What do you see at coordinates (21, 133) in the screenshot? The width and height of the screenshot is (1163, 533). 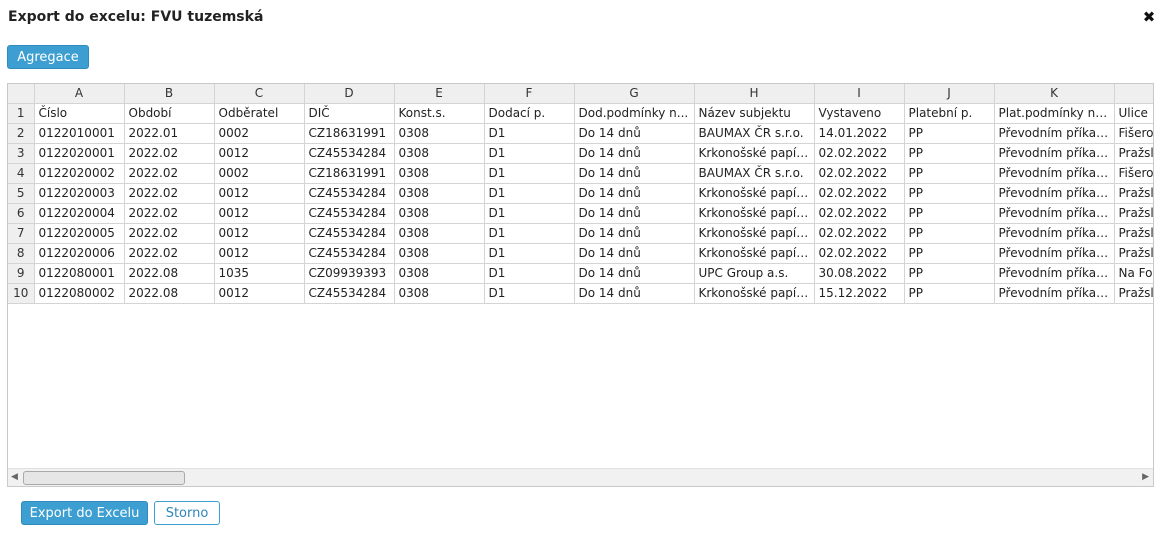 I see `row-number: 2` at bounding box center [21, 133].